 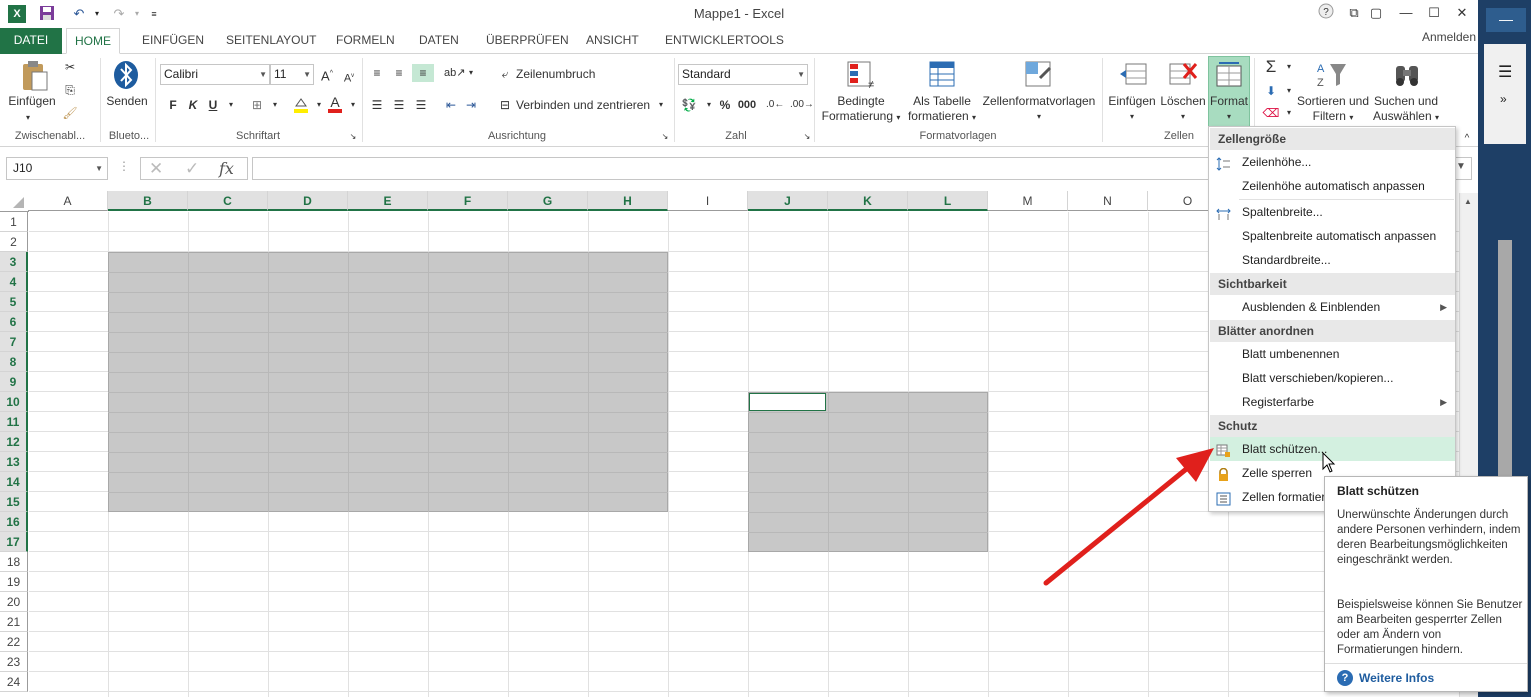 I want to click on menu-item-autofit-row-height: Zeilenhöhe automatisch anpassen, so click(x=1332, y=186).